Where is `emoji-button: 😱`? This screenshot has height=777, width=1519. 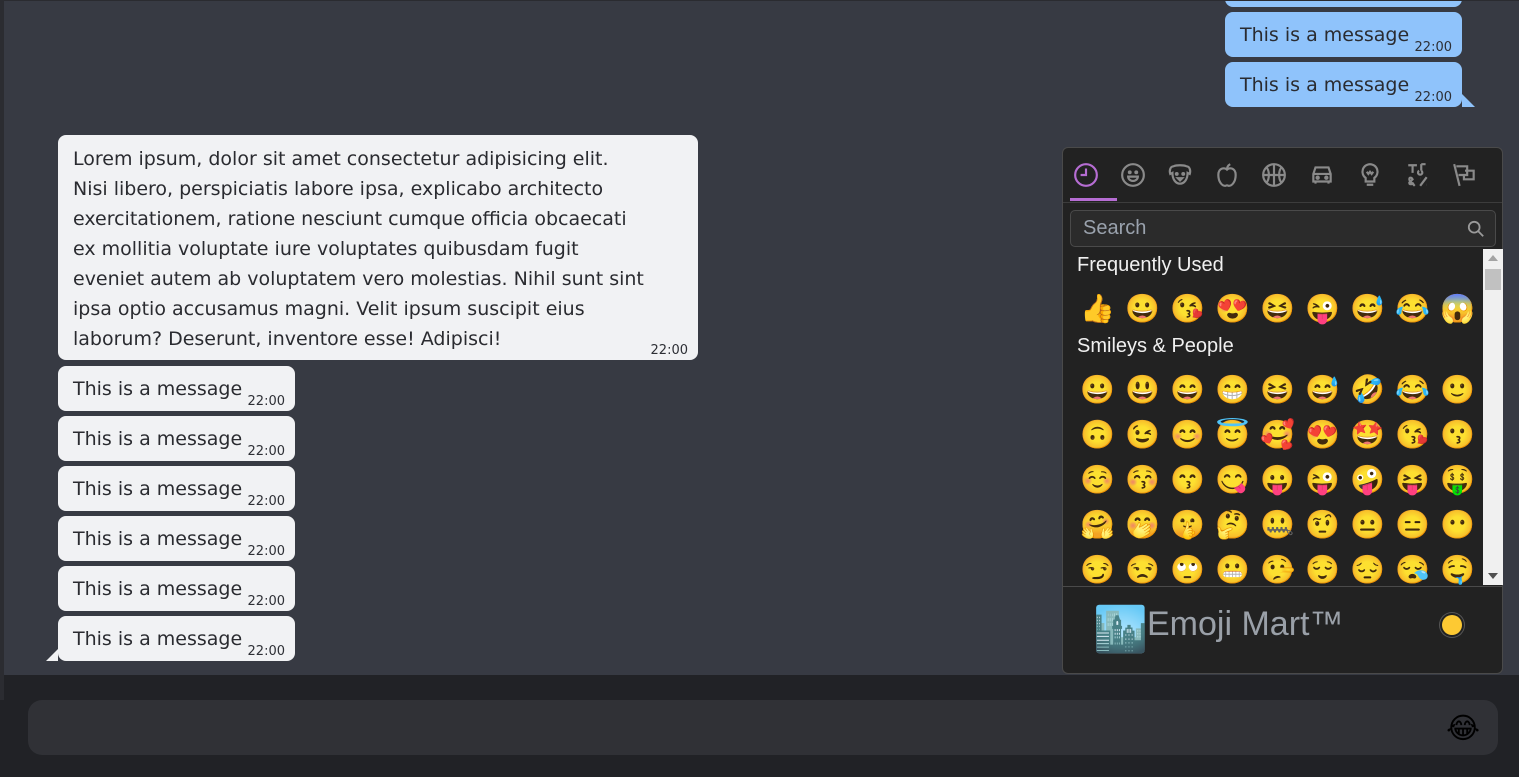 emoji-button: 😱 is located at coordinates (1457, 309).